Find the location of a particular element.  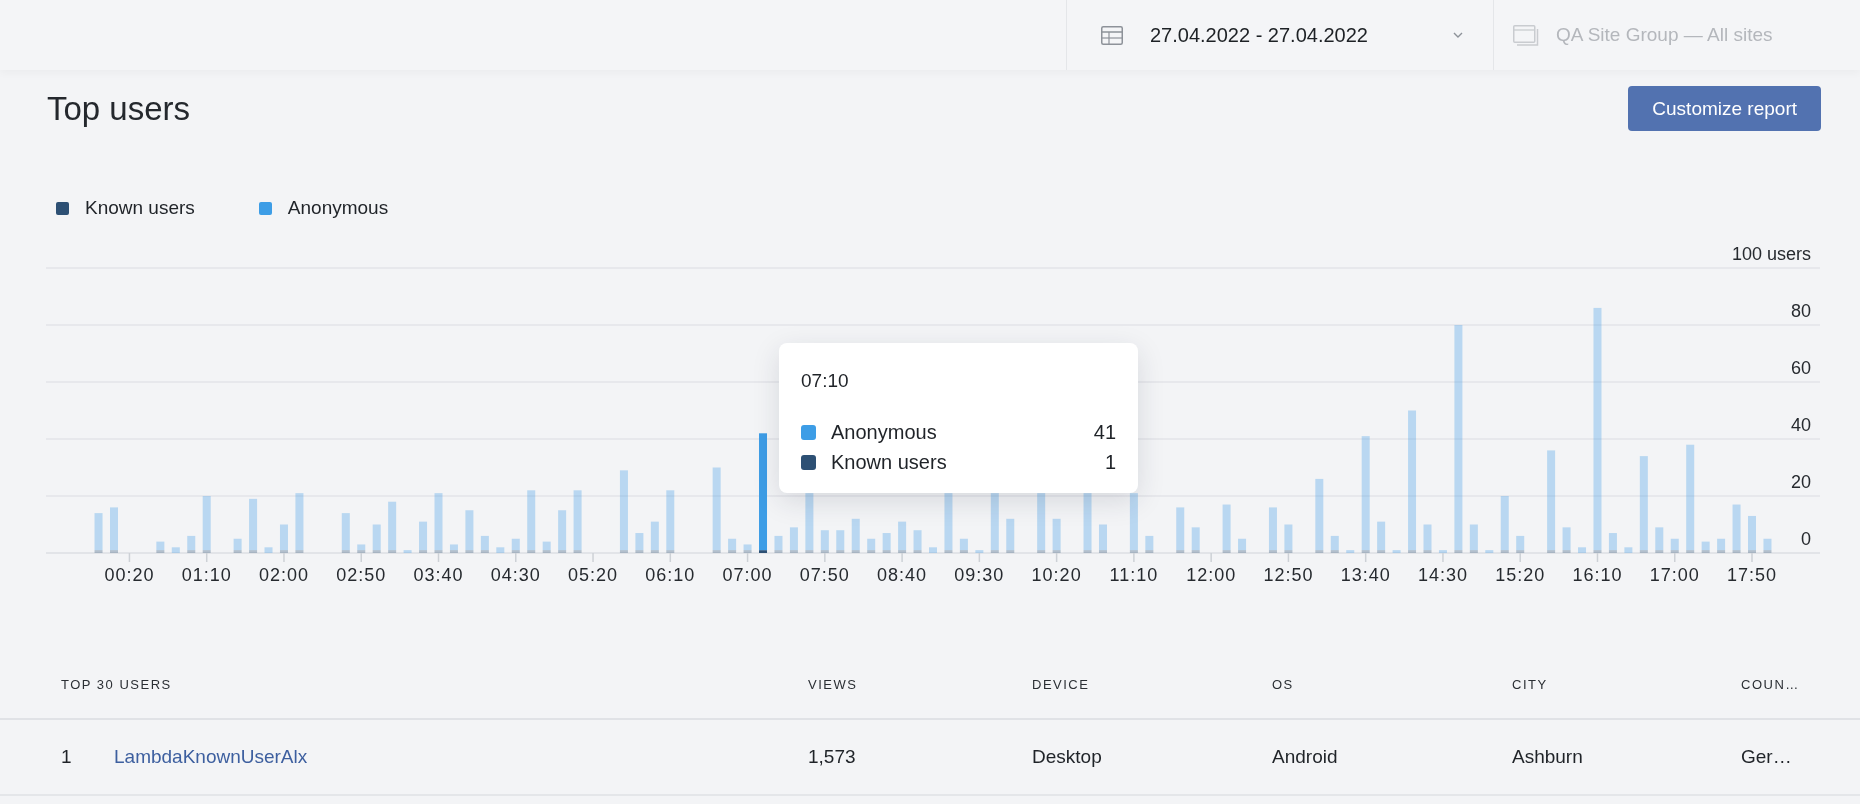

table-cell: Desktop is located at coordinates (1067, 757).